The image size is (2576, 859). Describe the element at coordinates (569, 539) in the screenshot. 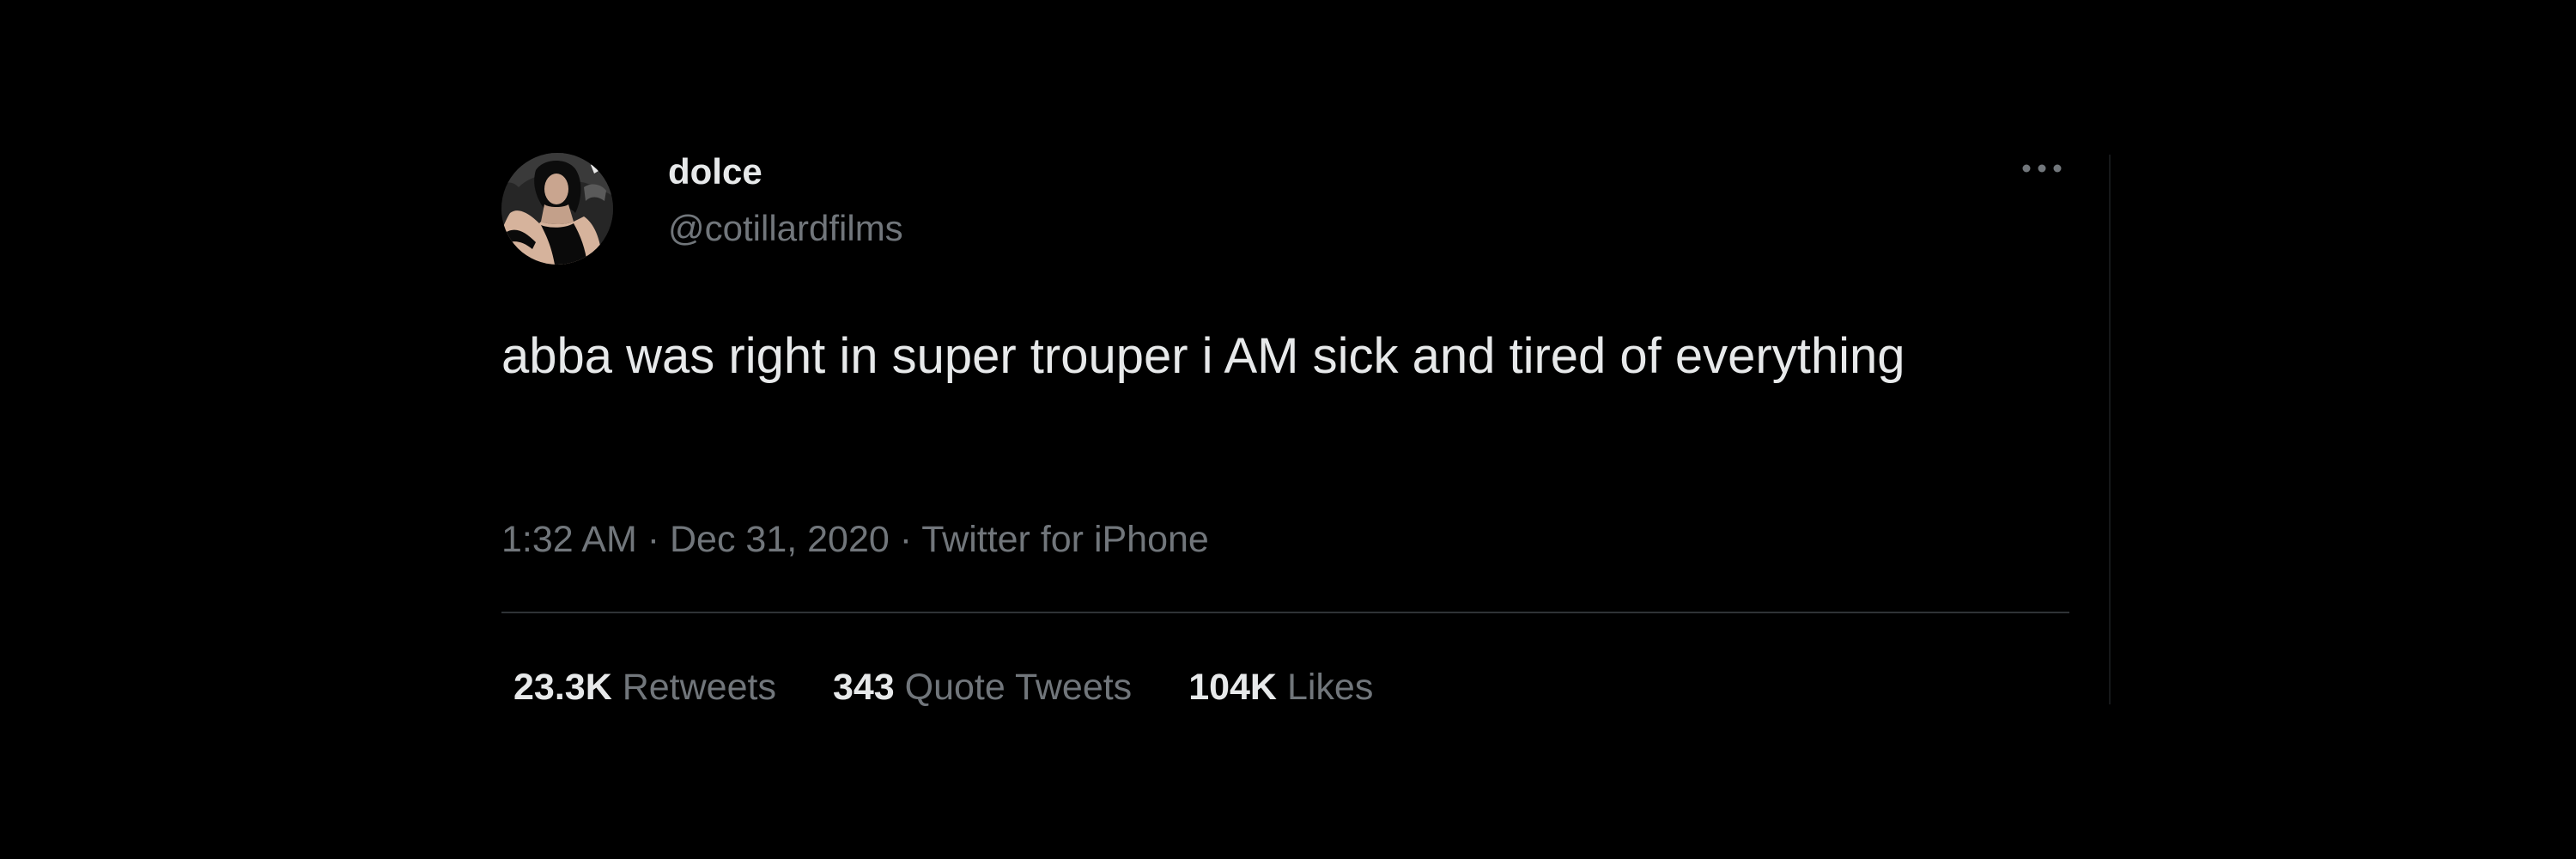

I see `tweet-time: 1:32 AM` at that location.